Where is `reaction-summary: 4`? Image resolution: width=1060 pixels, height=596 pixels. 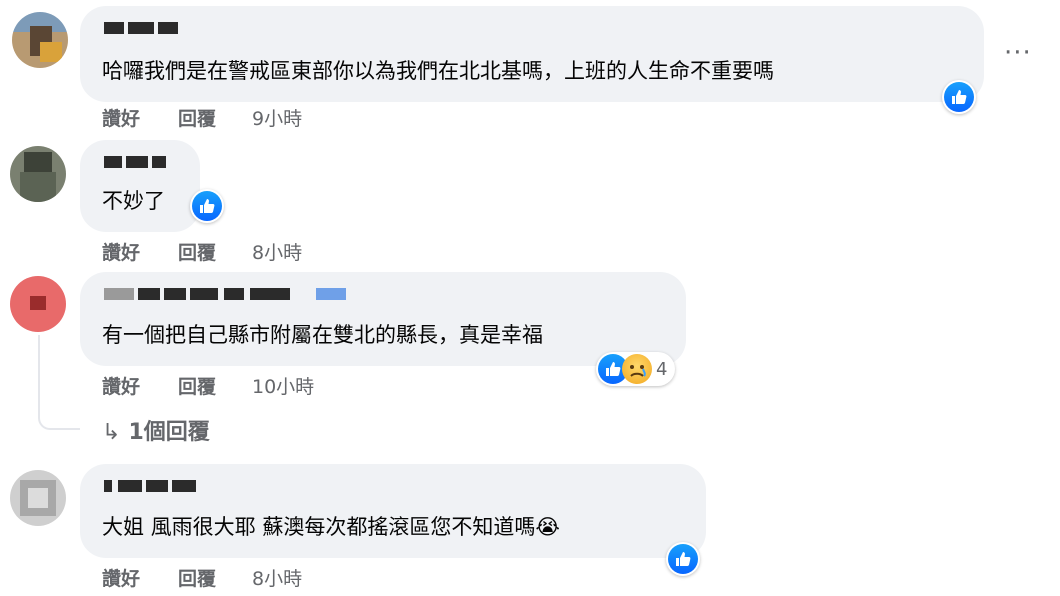 reaction-summary: 4 is located at coordinates (636, 369).